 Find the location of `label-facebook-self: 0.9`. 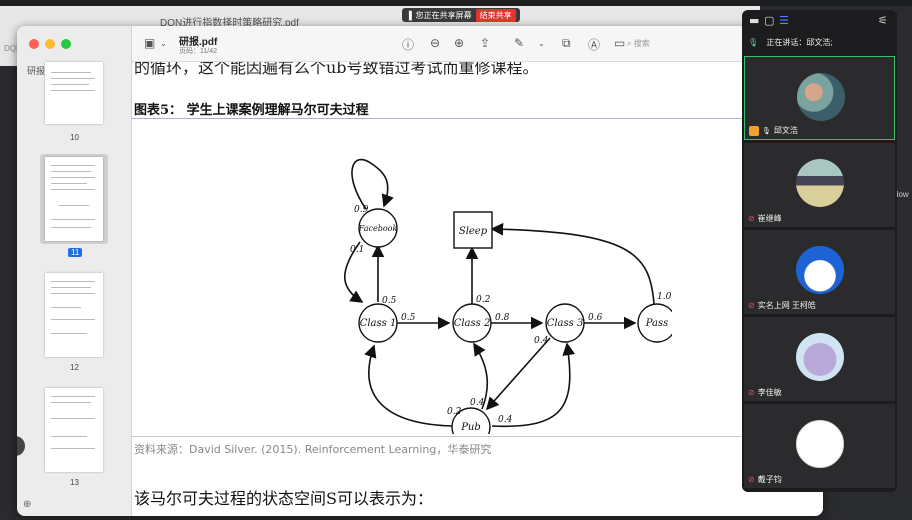

label-facebook-self: 0.9 is located at coordinates (361, 210).